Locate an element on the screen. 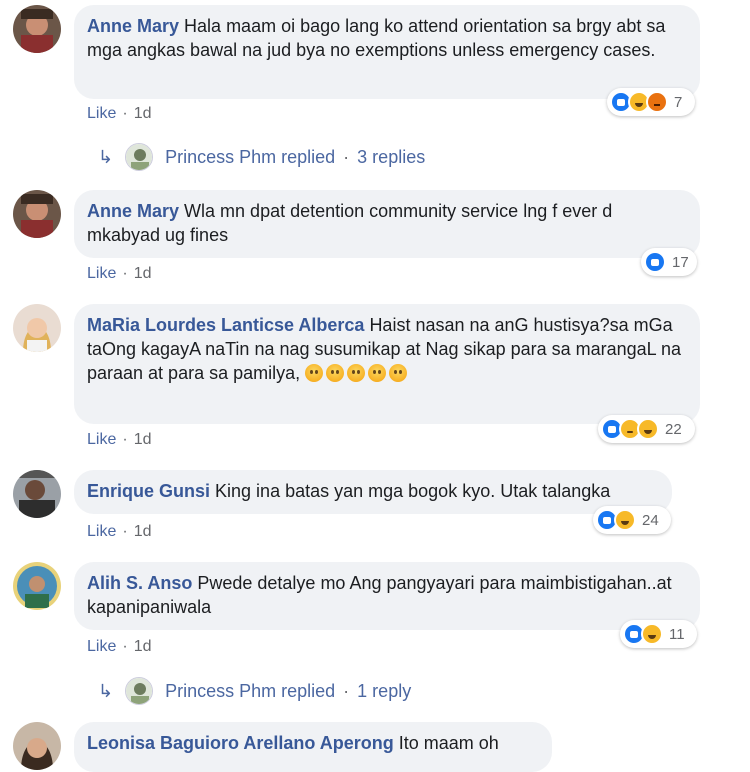  like-icon is located at coordinates (655, 262).